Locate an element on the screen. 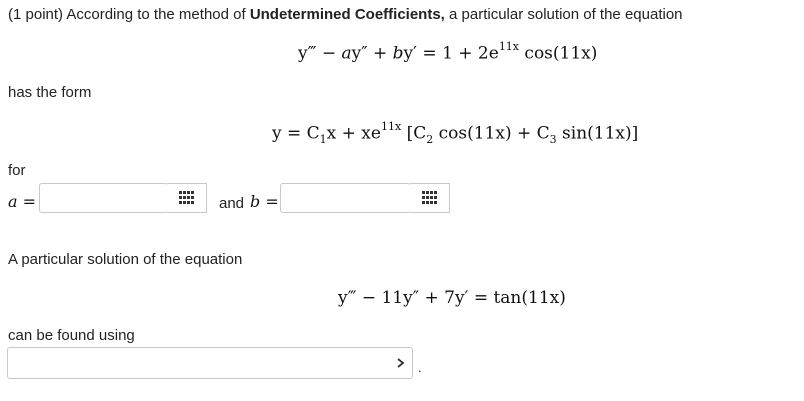 The height and width of the screenshot is (401, 804). a-label: a = is located at coordinates (22, 201).